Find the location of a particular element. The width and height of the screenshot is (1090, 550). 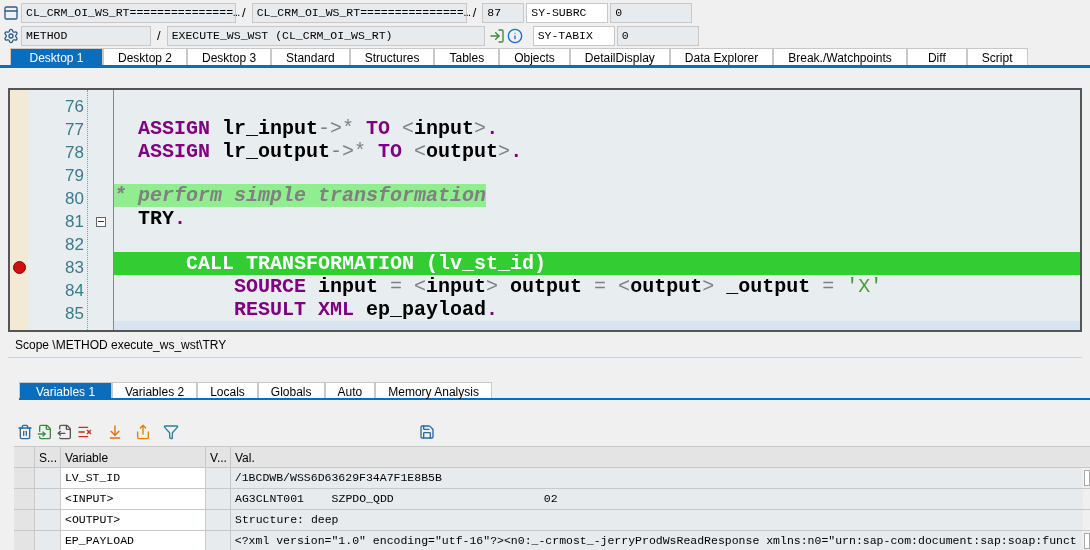

line-number: 81 is located at coordinates (74, 222).